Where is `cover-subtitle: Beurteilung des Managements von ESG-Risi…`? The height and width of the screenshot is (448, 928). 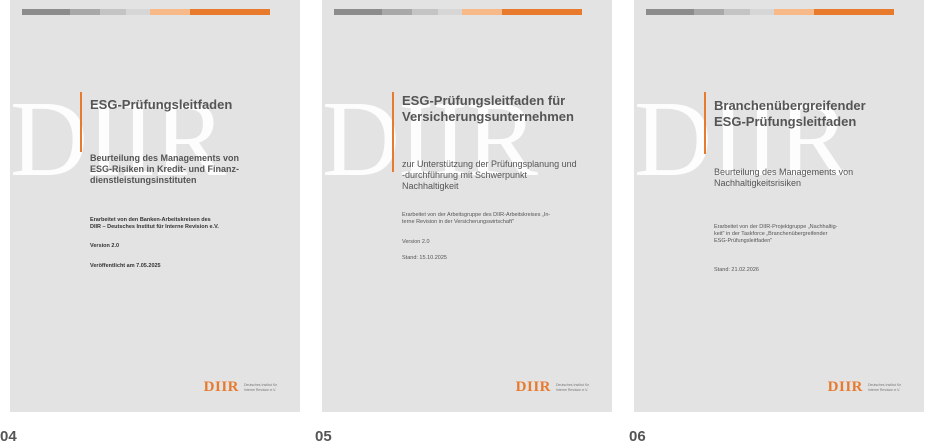 cover-subtitle: Beurteilung des Managements von ESG-Risi… is located at coordinates (189, 169).